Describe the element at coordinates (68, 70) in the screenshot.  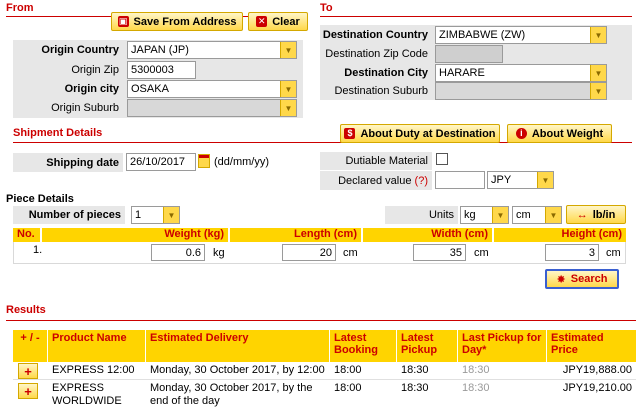
I see `origin-zip-label: Origin Zip` at that location.